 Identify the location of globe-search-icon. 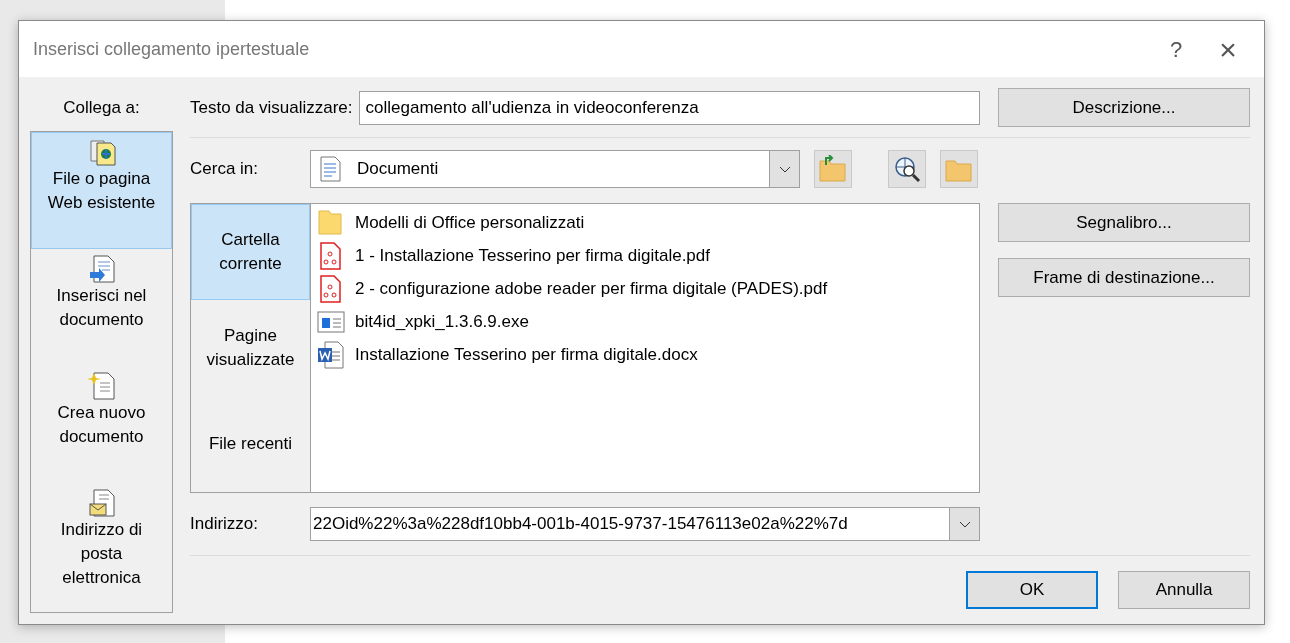
(907, 169).